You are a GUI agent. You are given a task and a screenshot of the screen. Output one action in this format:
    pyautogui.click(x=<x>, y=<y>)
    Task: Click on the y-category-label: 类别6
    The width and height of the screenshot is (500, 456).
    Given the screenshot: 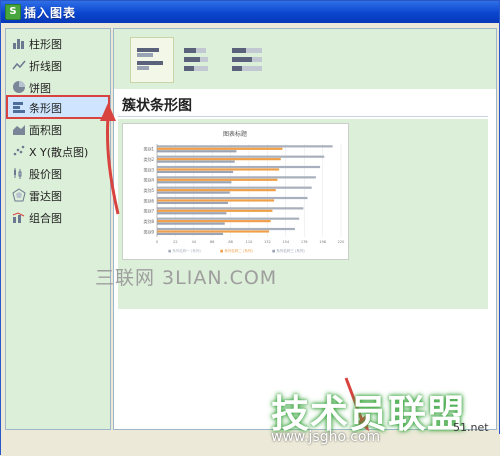 What is the action you would take?
    pyautogui.click(x=148, y=200)
    